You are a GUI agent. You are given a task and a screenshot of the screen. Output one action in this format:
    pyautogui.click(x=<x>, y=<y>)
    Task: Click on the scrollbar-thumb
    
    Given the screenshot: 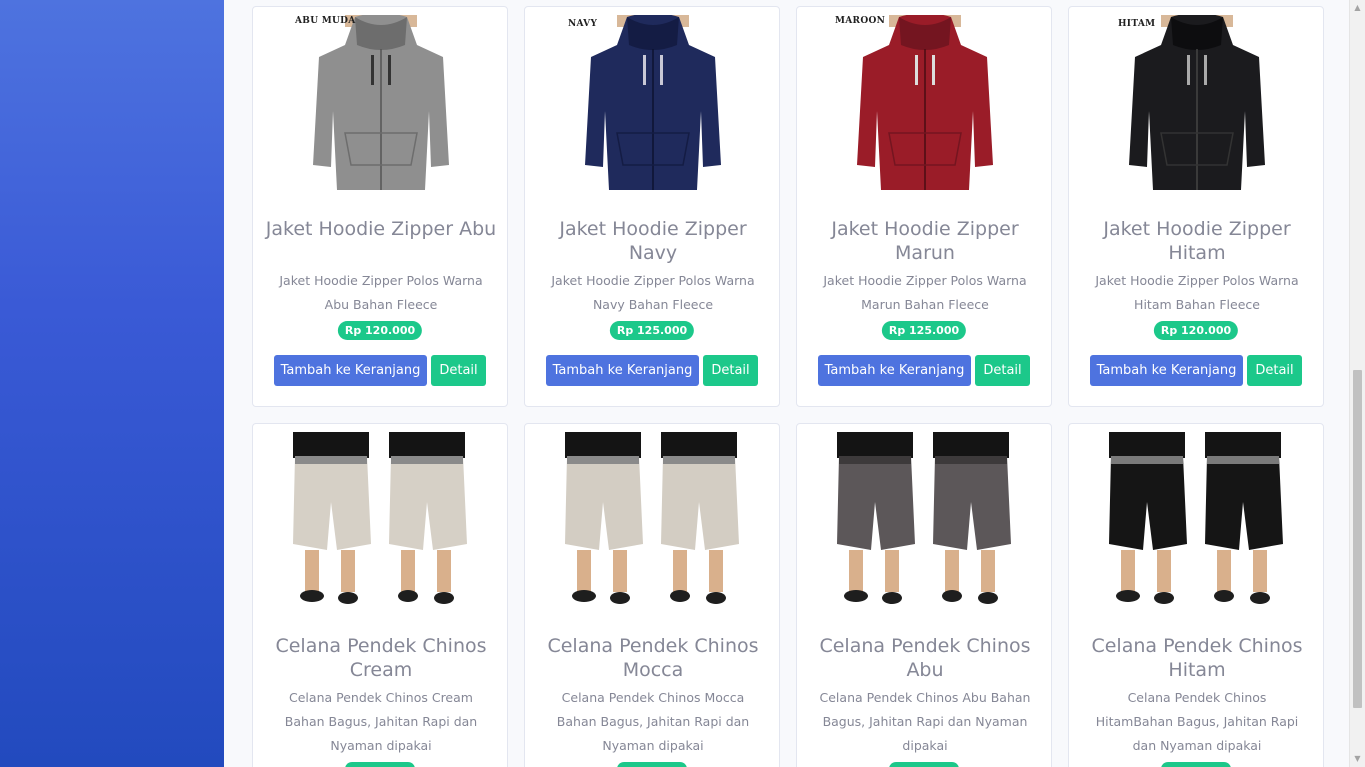 What is the action you would take?
    pyautogui.click(x=1357, y=539)
    